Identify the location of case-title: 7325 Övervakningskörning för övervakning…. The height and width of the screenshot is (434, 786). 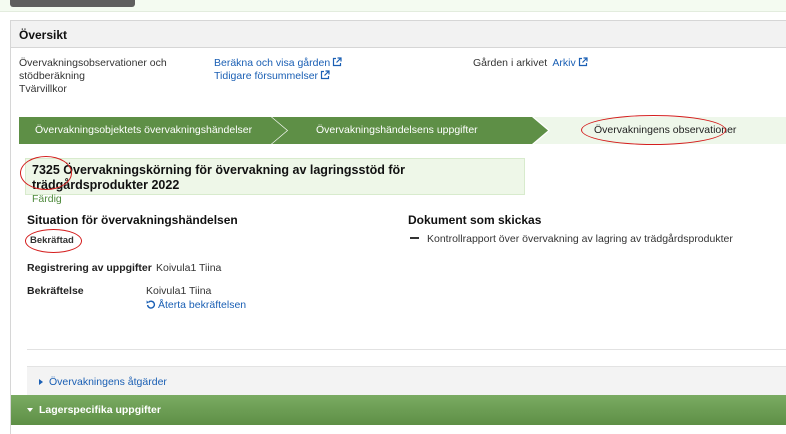
(219, 177).